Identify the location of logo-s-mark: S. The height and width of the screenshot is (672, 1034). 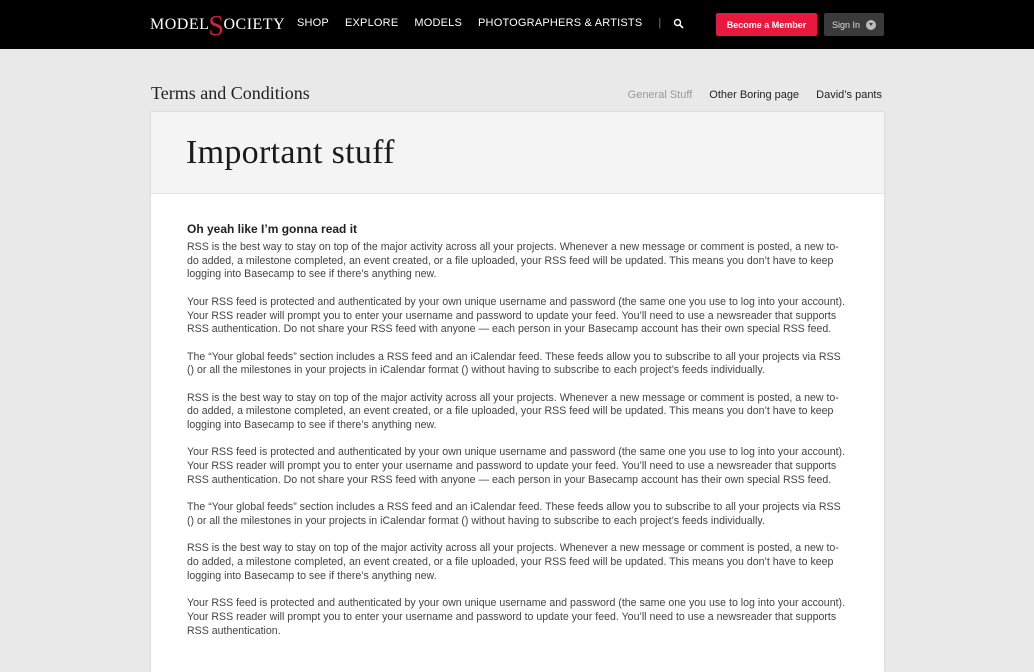
(216, 26).